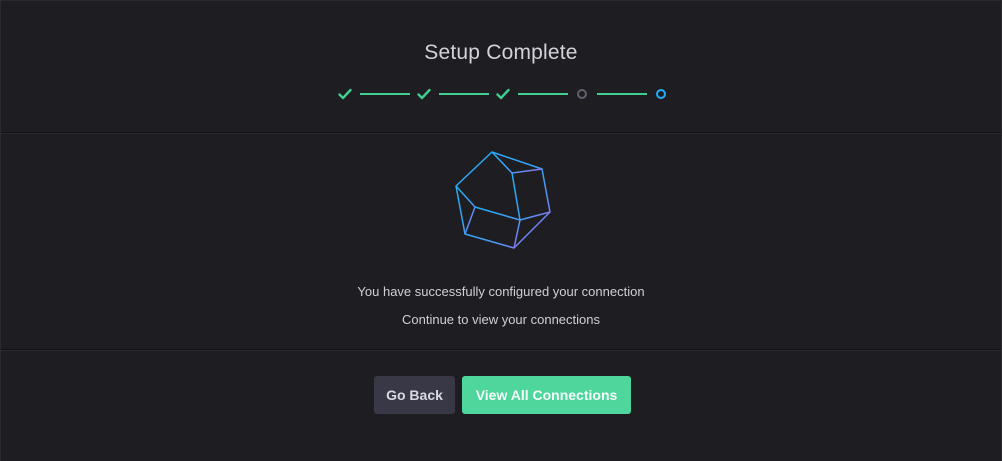  Describe the element at coordinates (500, 319) in the screenshot. I see `continue-message: Continue to view your connections` at that location.